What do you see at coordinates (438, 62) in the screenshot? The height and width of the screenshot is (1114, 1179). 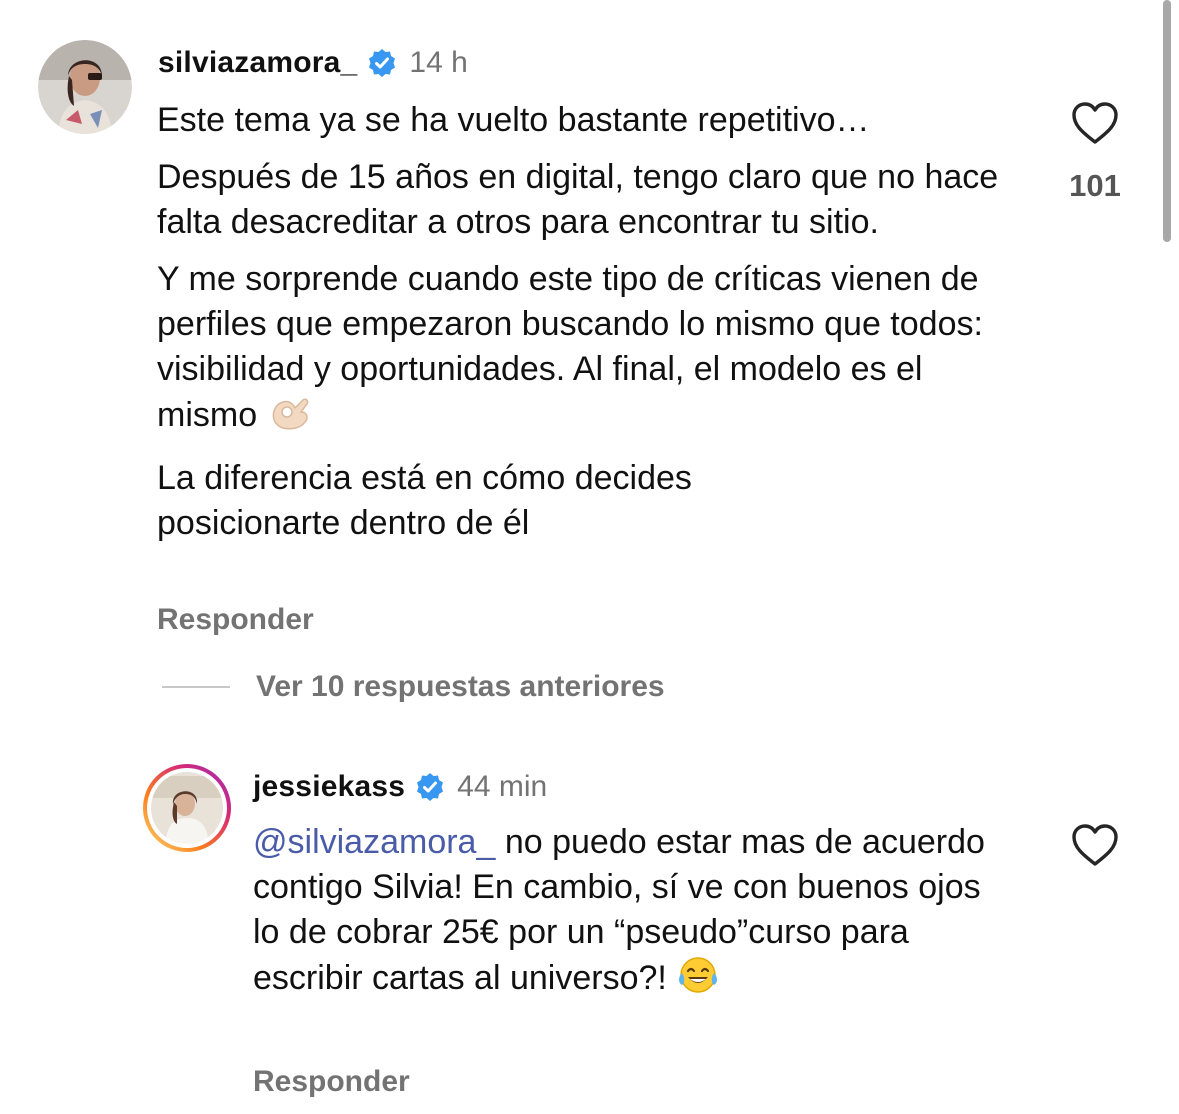 I see `timestamp: 14 h` at bounding box center [438, 62].